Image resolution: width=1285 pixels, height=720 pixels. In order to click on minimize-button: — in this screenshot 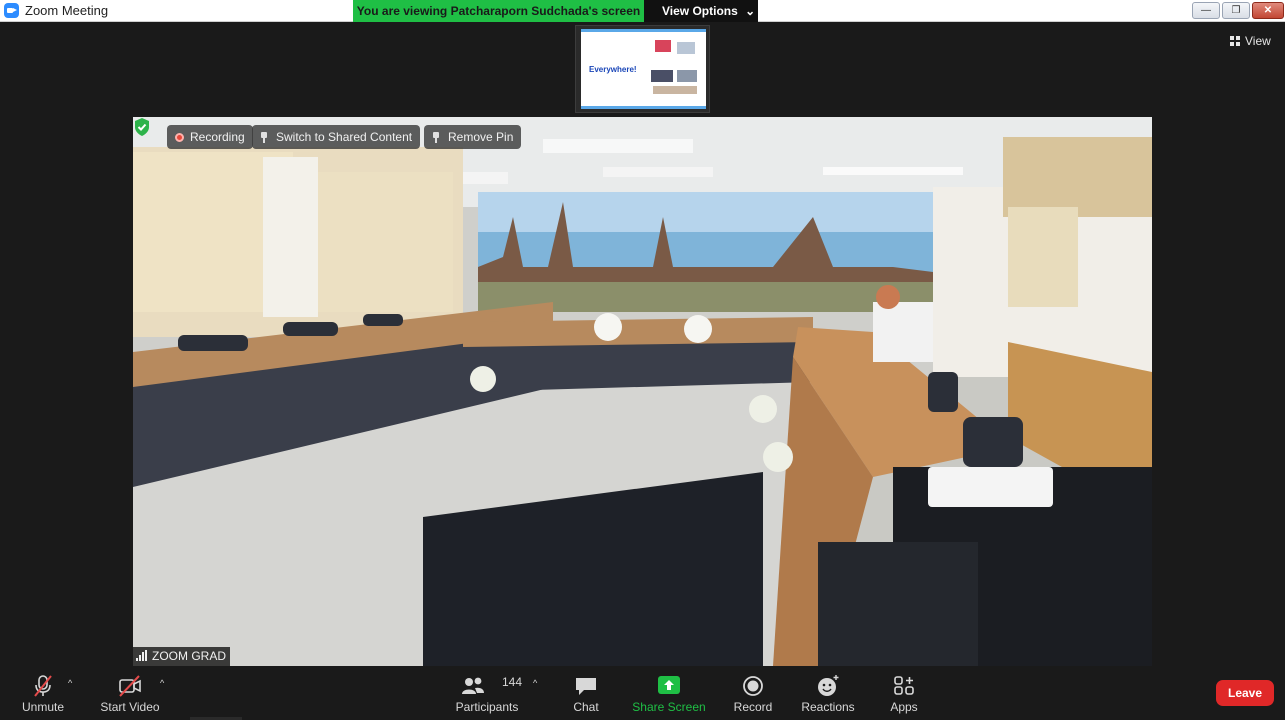, I will do `click(1206, 10)`.